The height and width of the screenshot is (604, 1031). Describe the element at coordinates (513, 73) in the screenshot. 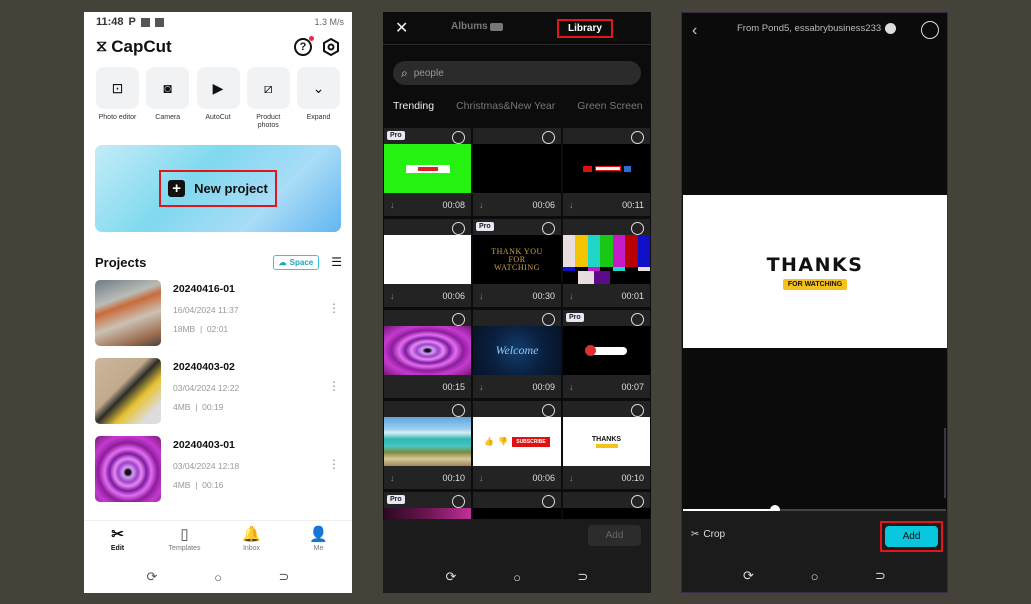

I see `search-input` at that location.